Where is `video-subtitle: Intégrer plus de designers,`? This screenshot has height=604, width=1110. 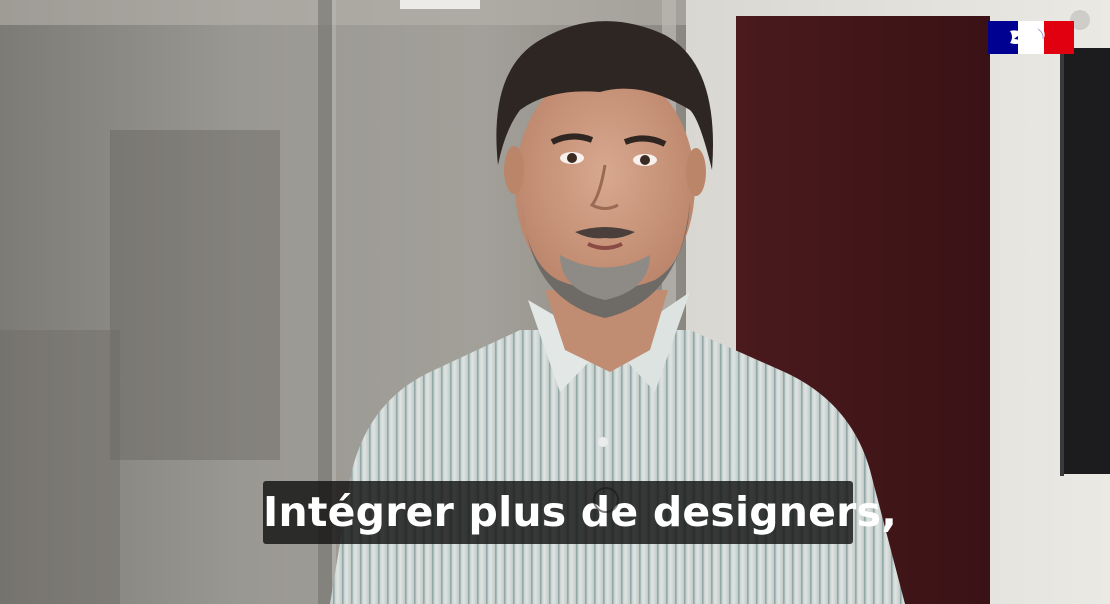 video-subtitle: Intégrer plus de designers, is located at coordinates (580, 512).